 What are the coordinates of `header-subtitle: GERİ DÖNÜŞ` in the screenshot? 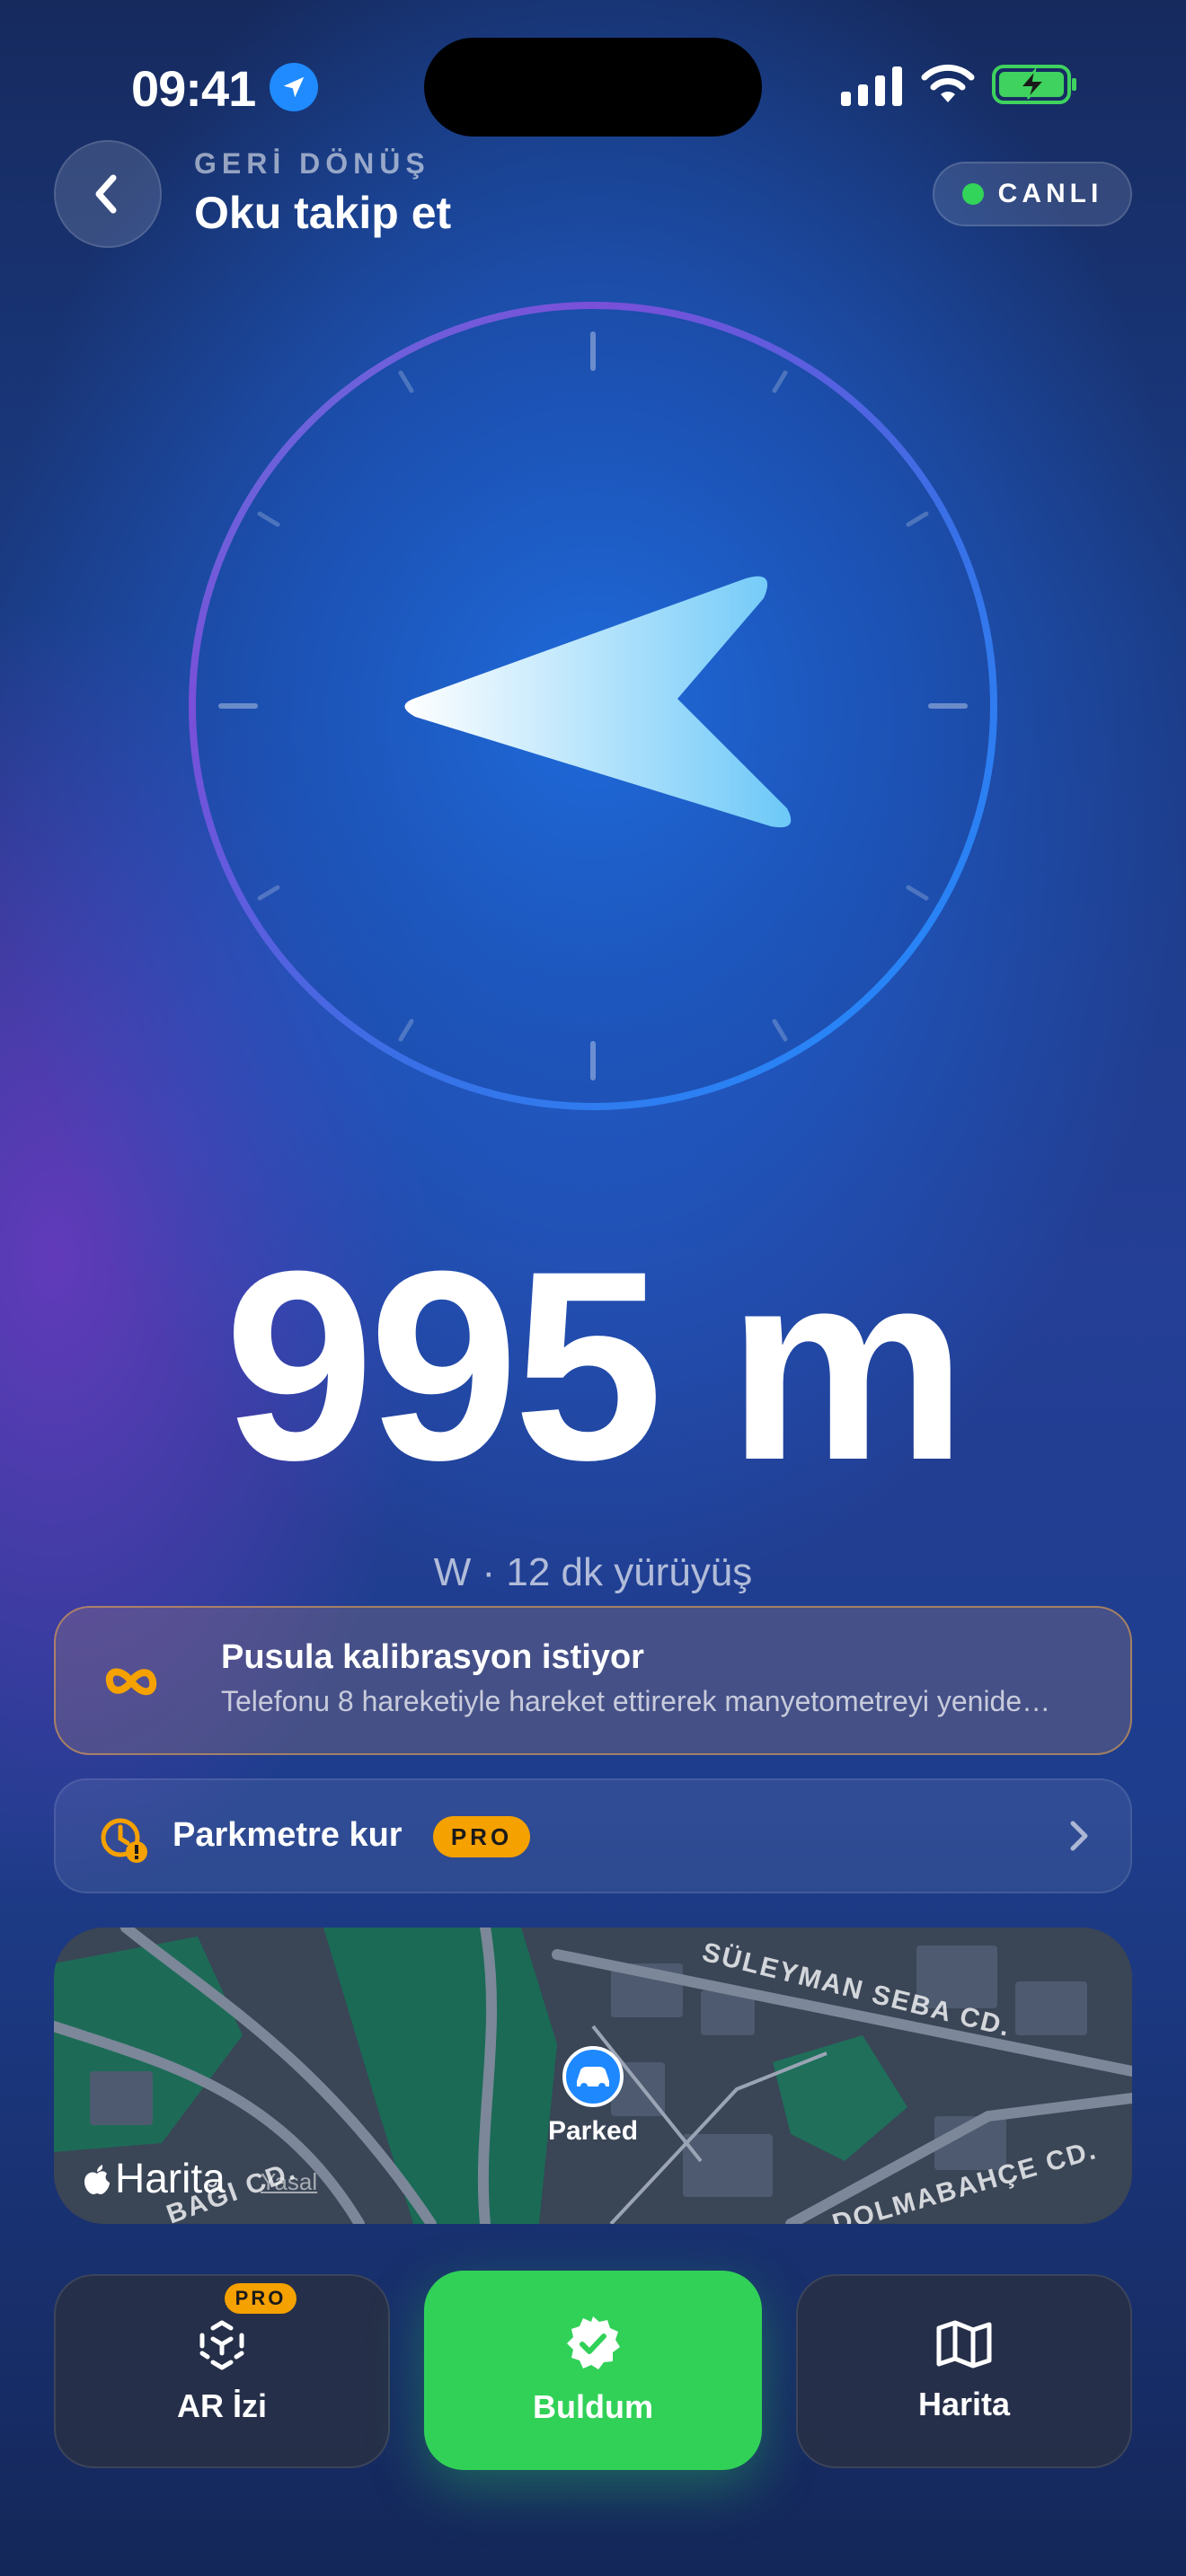 It's located at (312, 163).